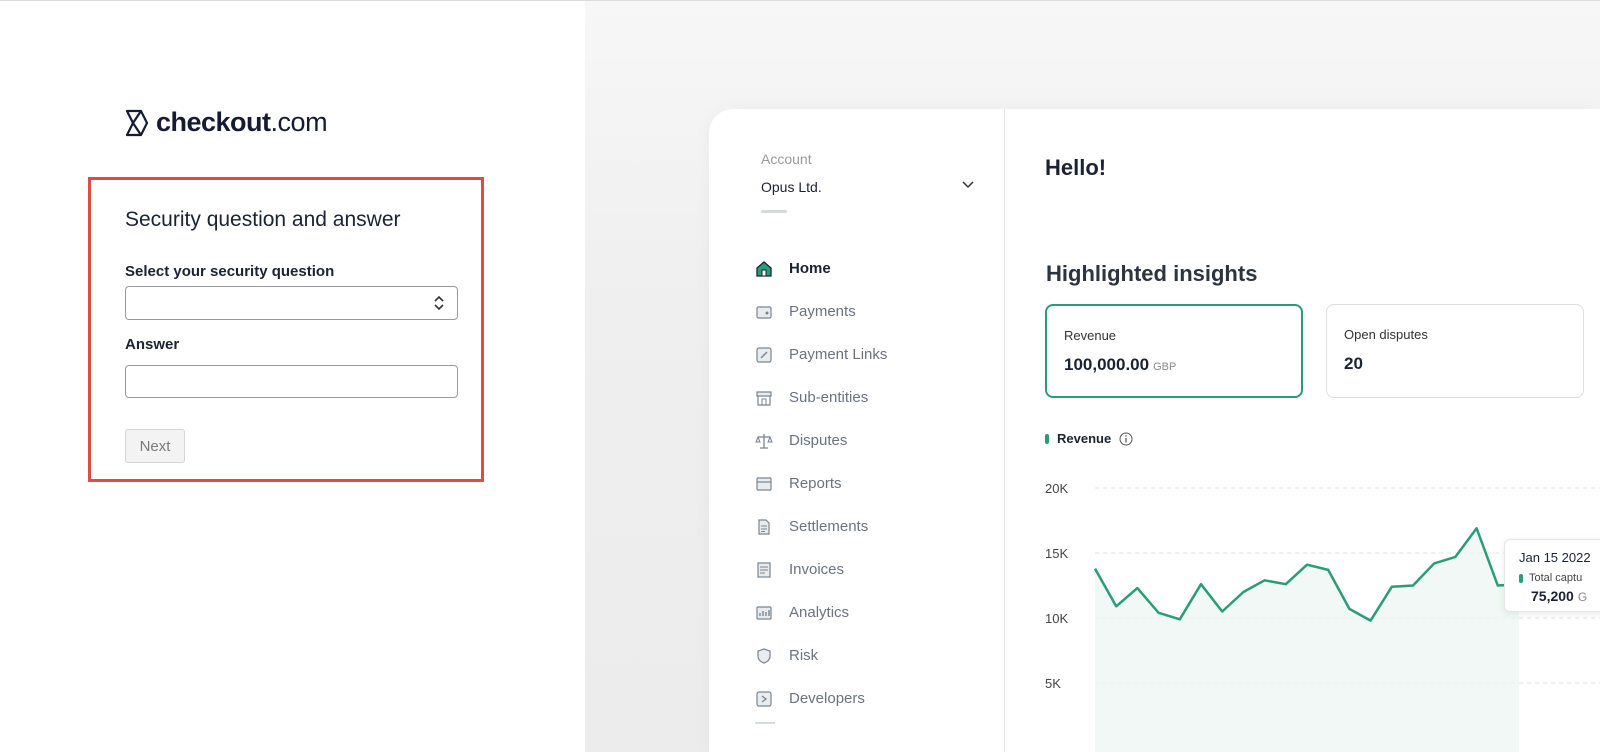  What do you see at coordinates (875, 268) in the screenshot?
I see `sidebar-item-home: Home` at bounding box center [875, 268].